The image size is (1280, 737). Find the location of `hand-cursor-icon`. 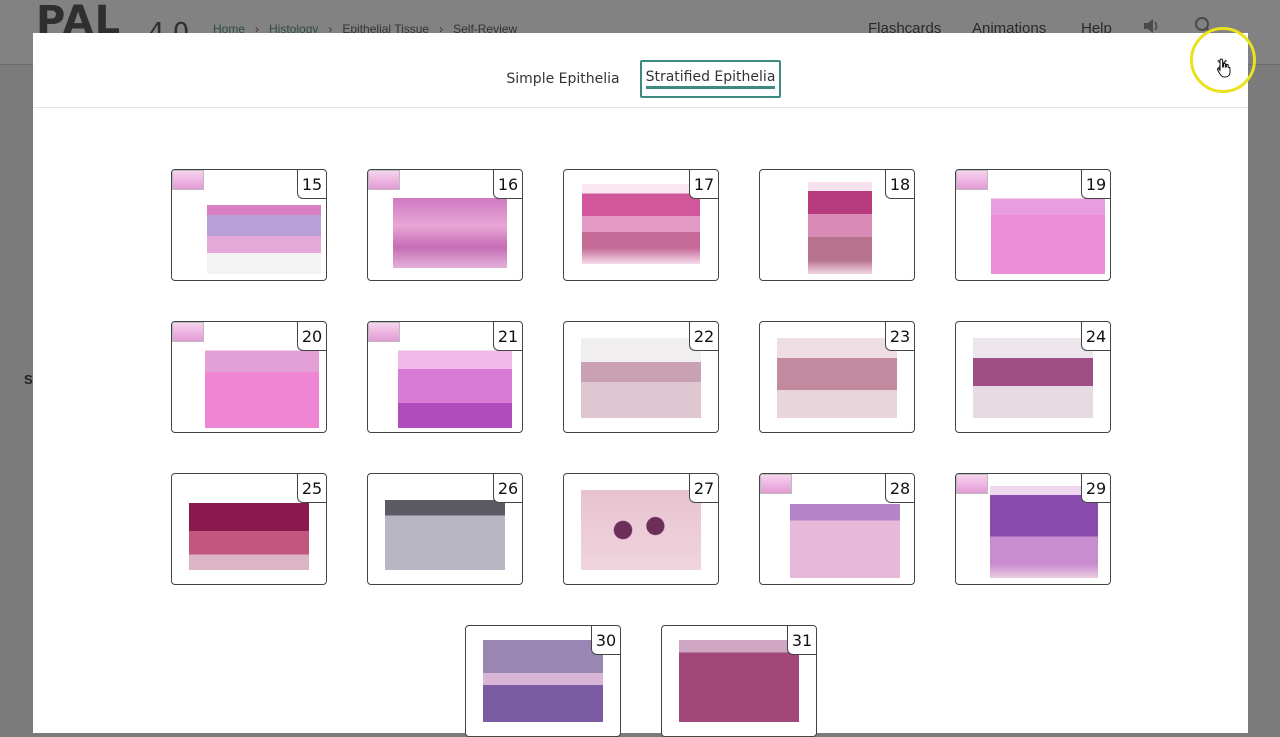

hand-cursor-icon is located at coordinates (1224, 68).